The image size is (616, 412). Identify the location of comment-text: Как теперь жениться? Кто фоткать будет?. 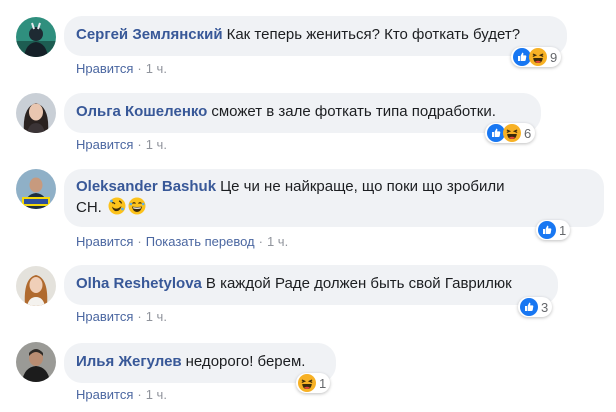
(373, 34).